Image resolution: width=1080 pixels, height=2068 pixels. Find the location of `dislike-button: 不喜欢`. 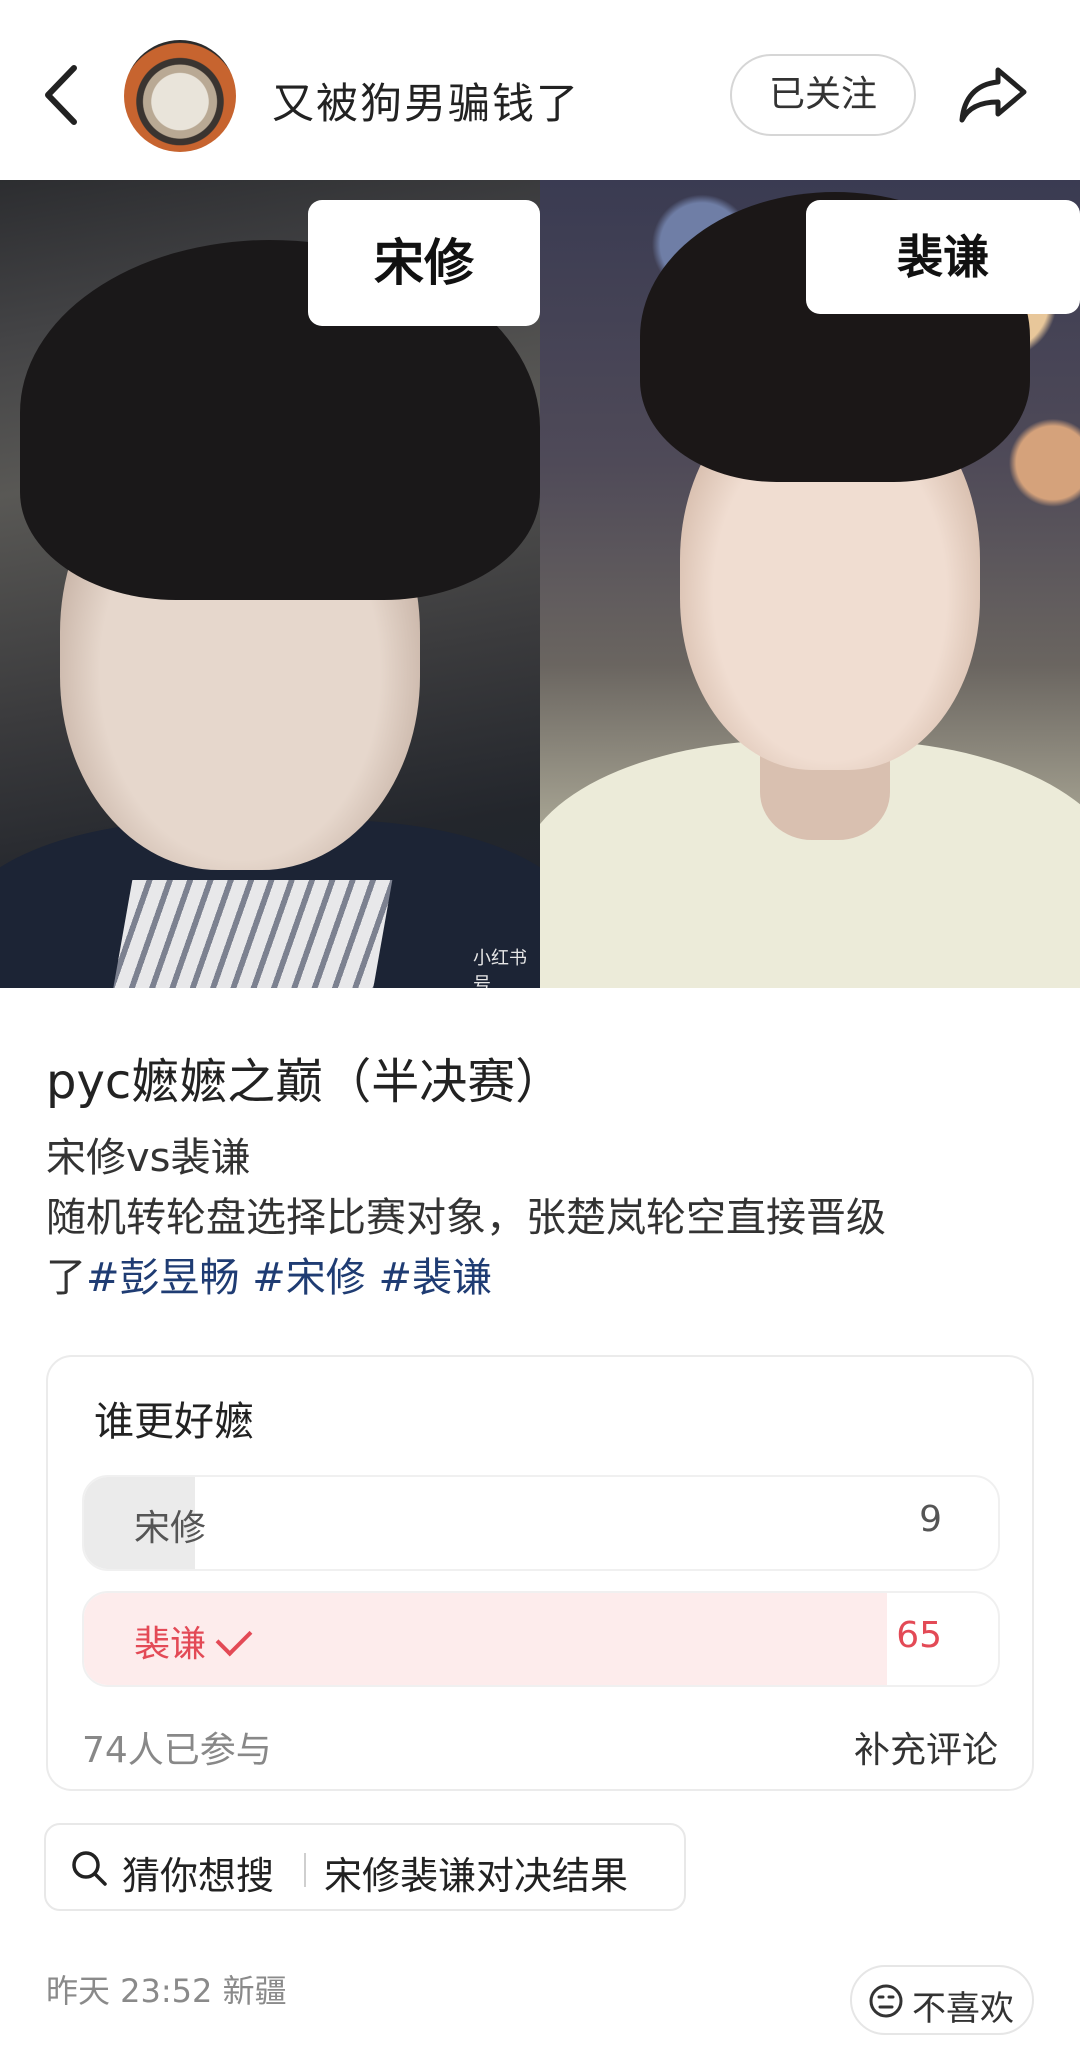

dislike-button: 不喜欢 is located at coordinates (942, 2000).